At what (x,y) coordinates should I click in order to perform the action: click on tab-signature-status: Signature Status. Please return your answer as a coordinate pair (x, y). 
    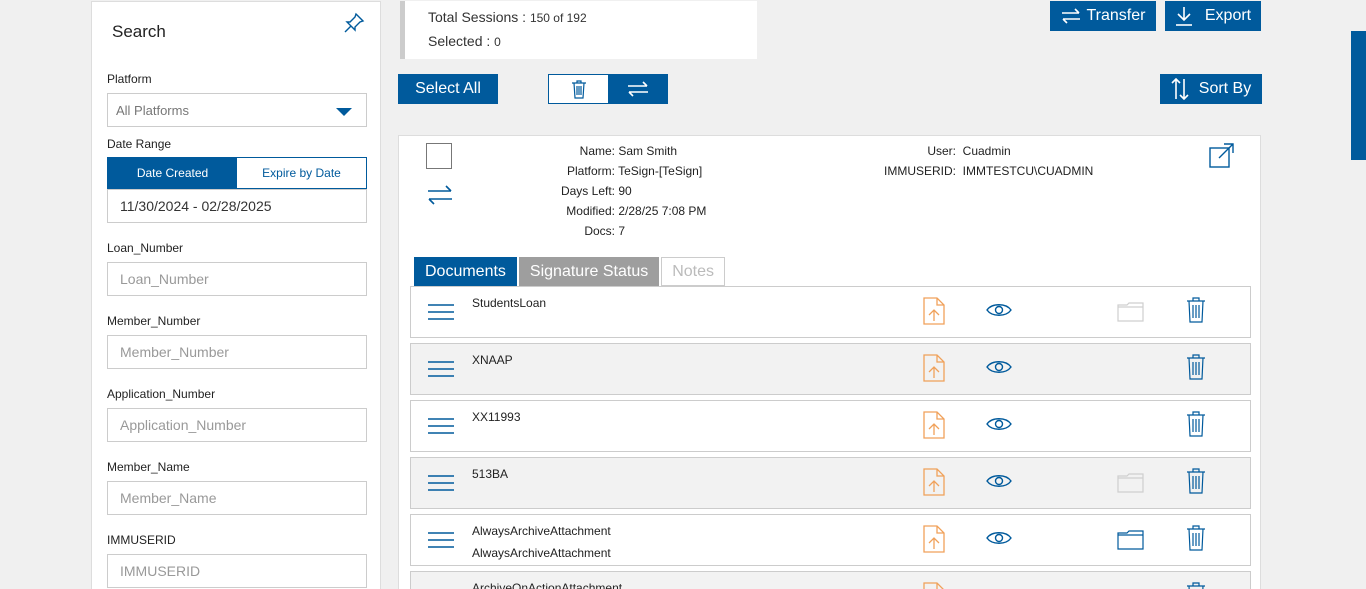
    Looking at the image, I should click on (589, 271).